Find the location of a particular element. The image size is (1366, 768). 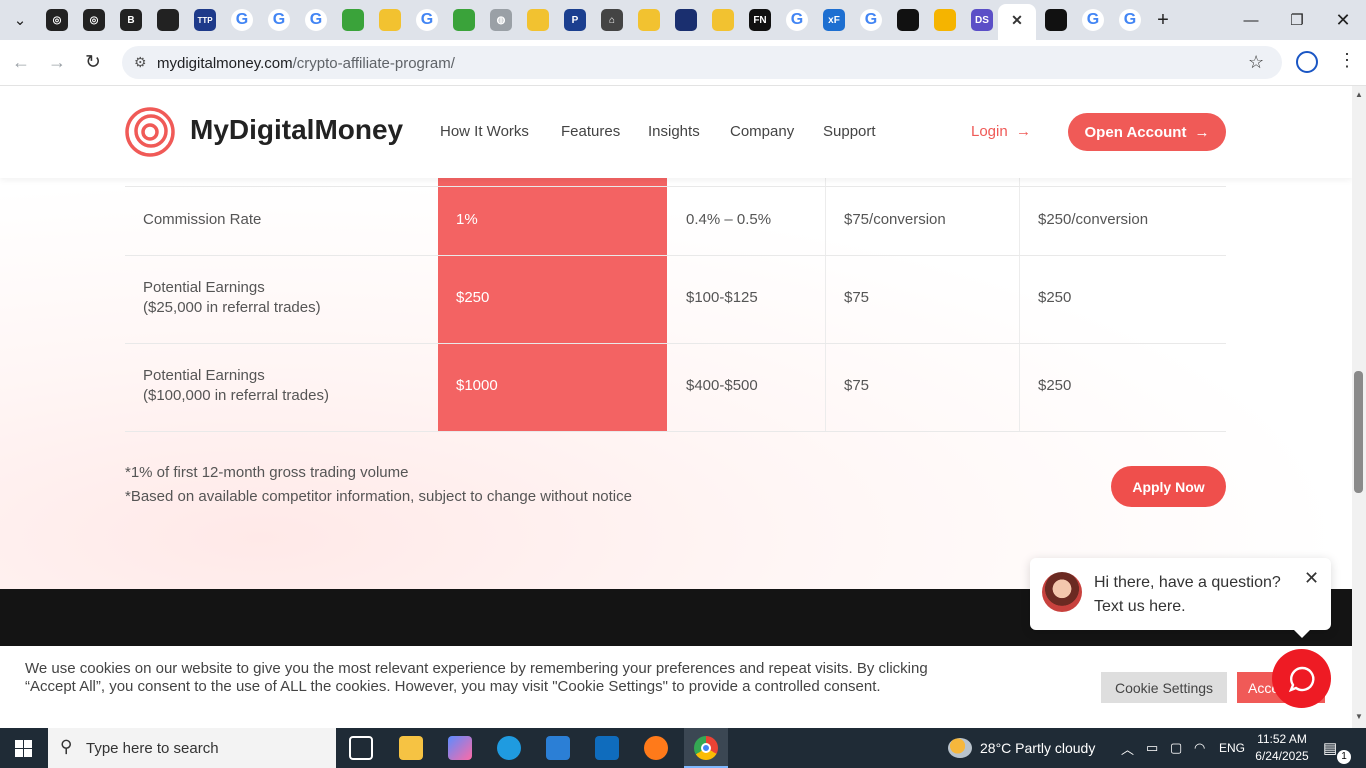

brand-name: MyDigitalMoney is located at coordinates (296, 130).